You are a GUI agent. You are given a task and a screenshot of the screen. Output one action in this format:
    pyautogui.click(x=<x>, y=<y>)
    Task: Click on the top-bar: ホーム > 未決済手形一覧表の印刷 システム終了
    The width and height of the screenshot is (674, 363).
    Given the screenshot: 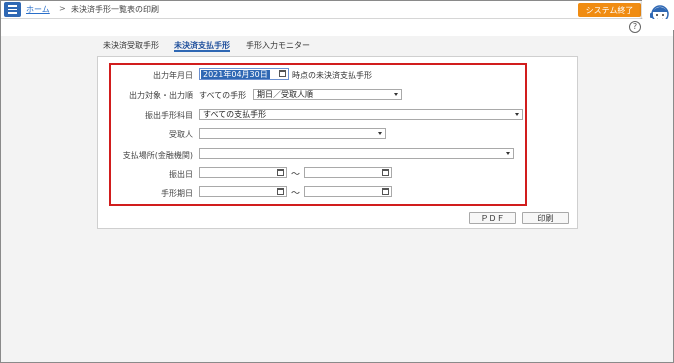 What is the action you would take?
    pyautogui.click(x=337, y=10)
    